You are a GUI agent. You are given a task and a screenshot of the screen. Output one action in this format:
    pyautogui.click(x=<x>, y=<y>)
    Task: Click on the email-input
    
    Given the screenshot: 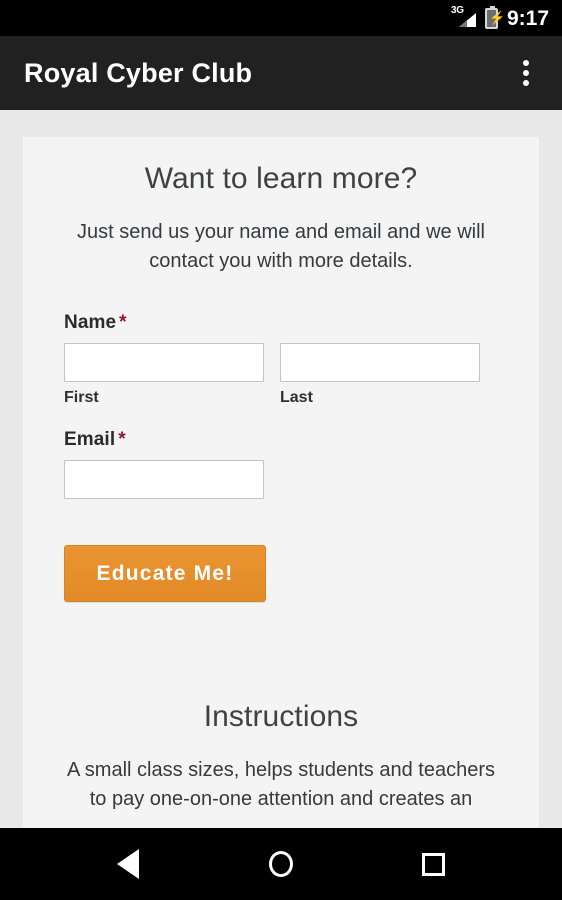 What is the action you would take?
    pyautogui.click(x=164, y=479)
    